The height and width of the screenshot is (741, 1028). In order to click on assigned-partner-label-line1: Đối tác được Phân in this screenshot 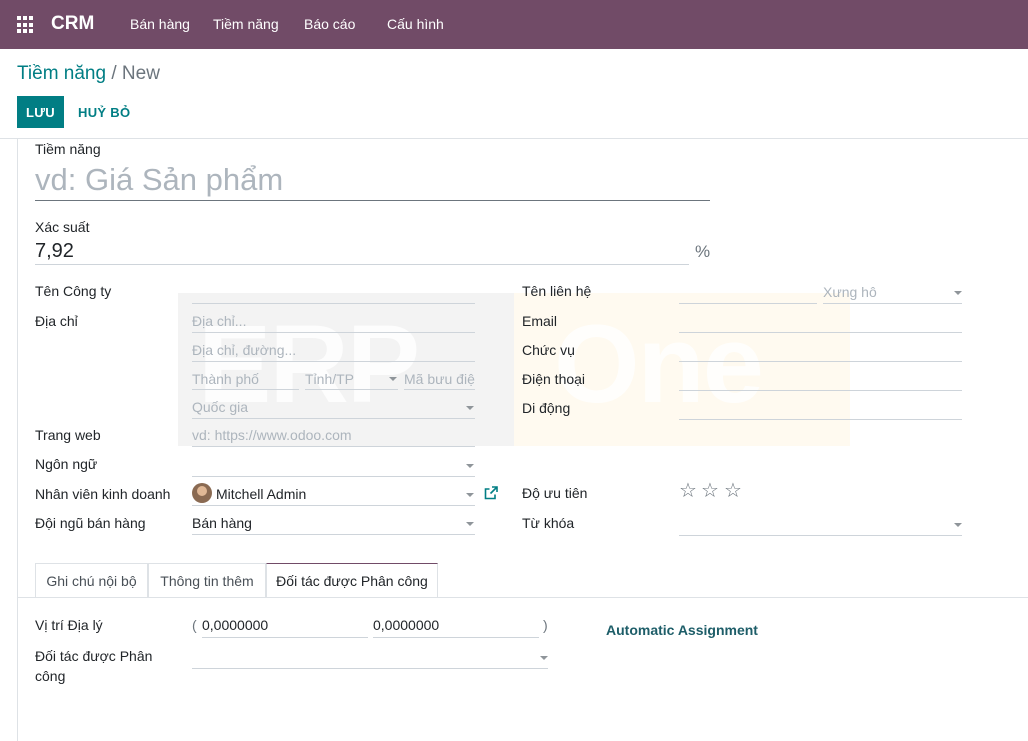, I will do `click(94, 656)`.